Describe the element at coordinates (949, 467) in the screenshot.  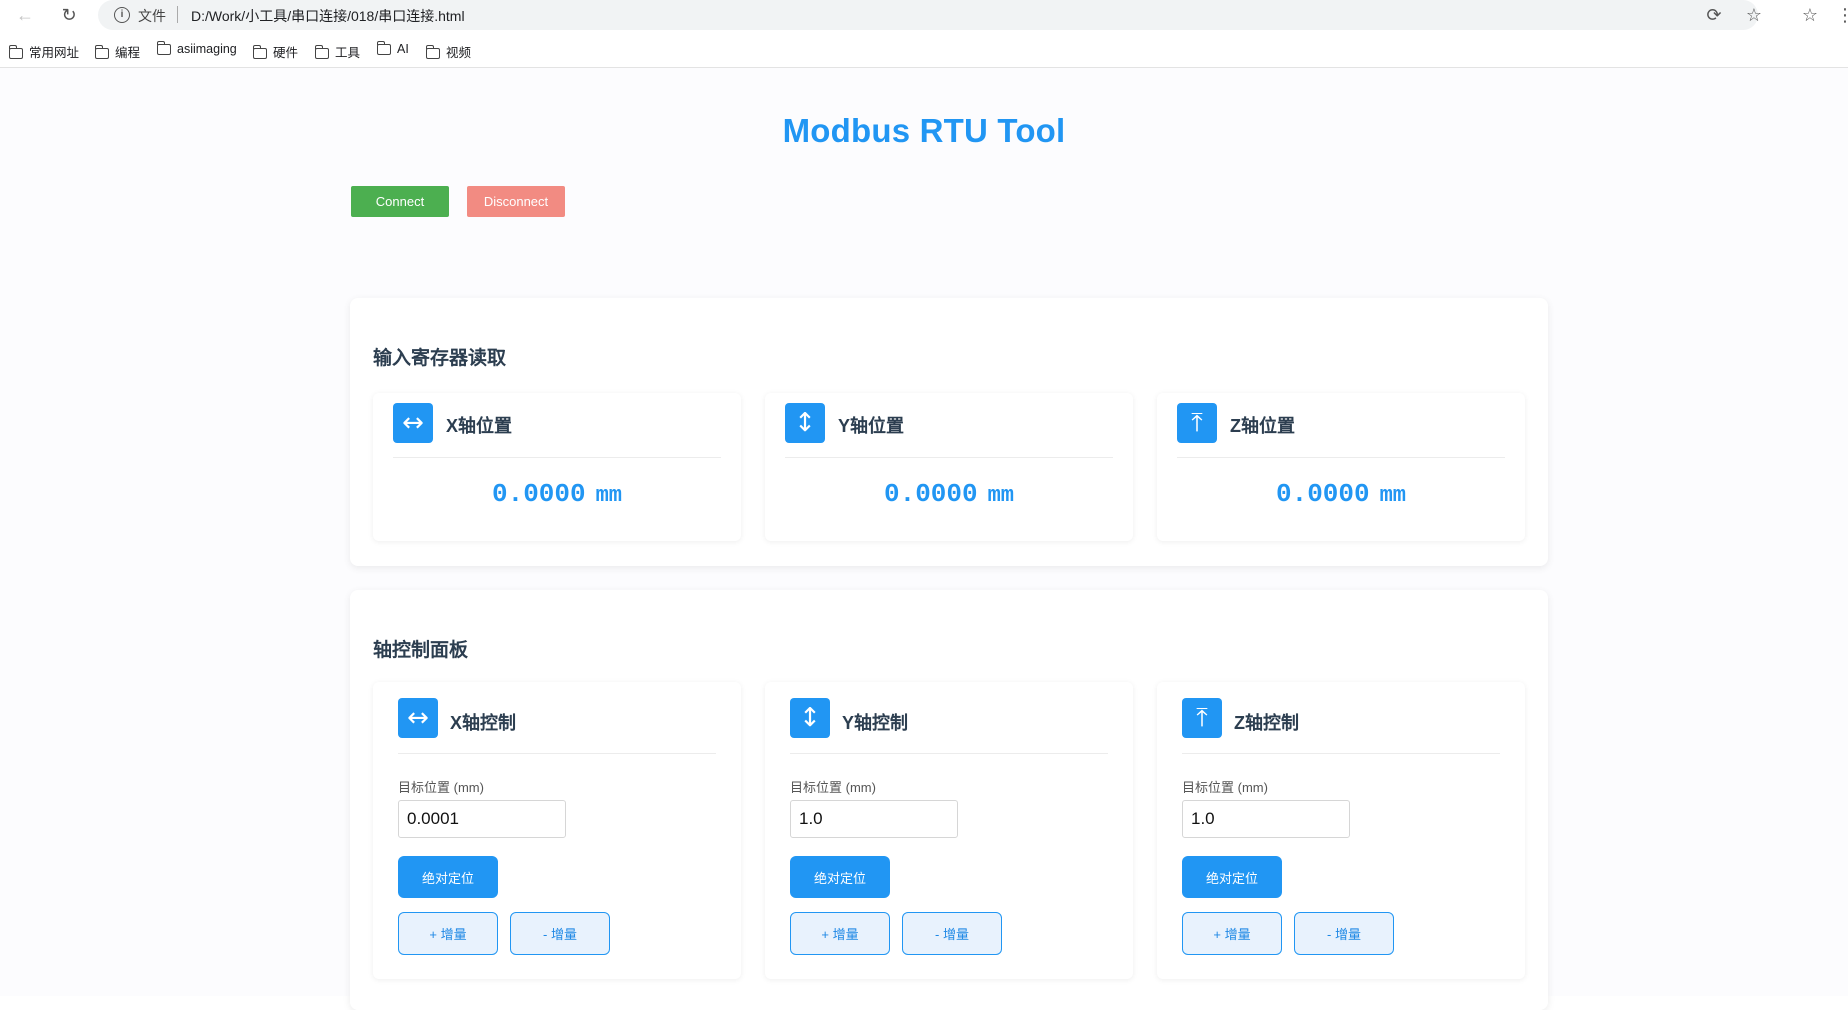
I see `y-position-panel: ↕ Y轴位置 0.0000 mm` at that location.